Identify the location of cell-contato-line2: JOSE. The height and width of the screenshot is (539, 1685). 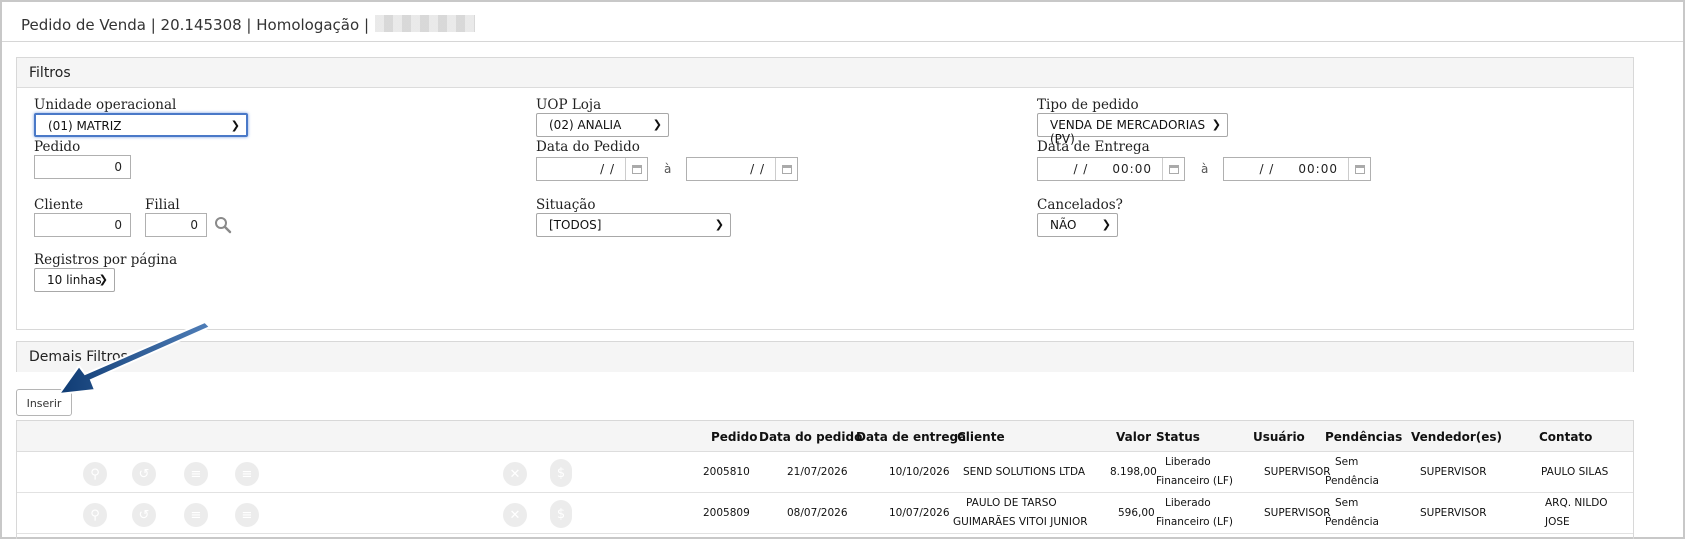
(1557, 522).